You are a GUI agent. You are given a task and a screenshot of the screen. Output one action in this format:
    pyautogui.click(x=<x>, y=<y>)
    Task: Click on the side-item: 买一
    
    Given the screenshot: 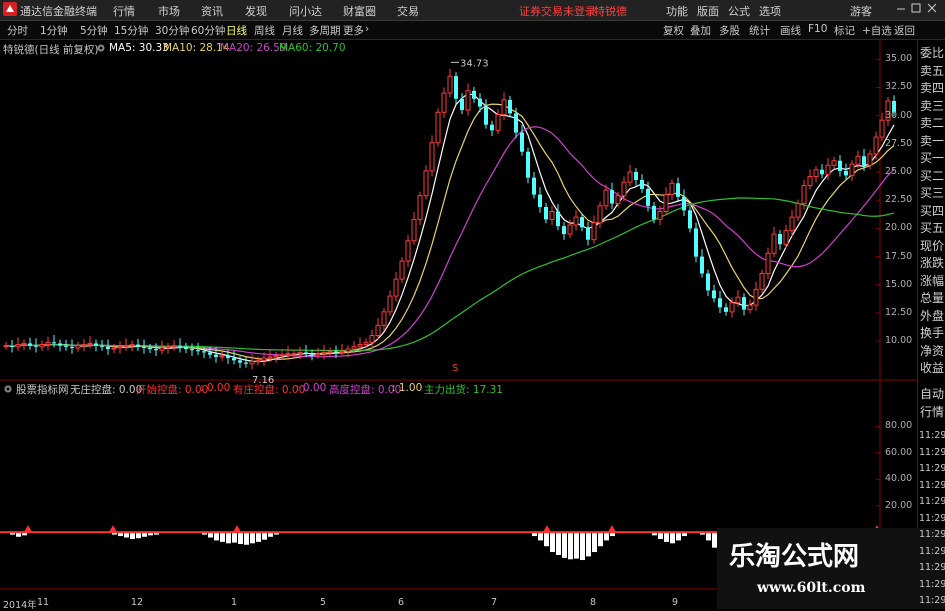 What is the action you would take?
    pyautogui.click(x=932, y=157)
    